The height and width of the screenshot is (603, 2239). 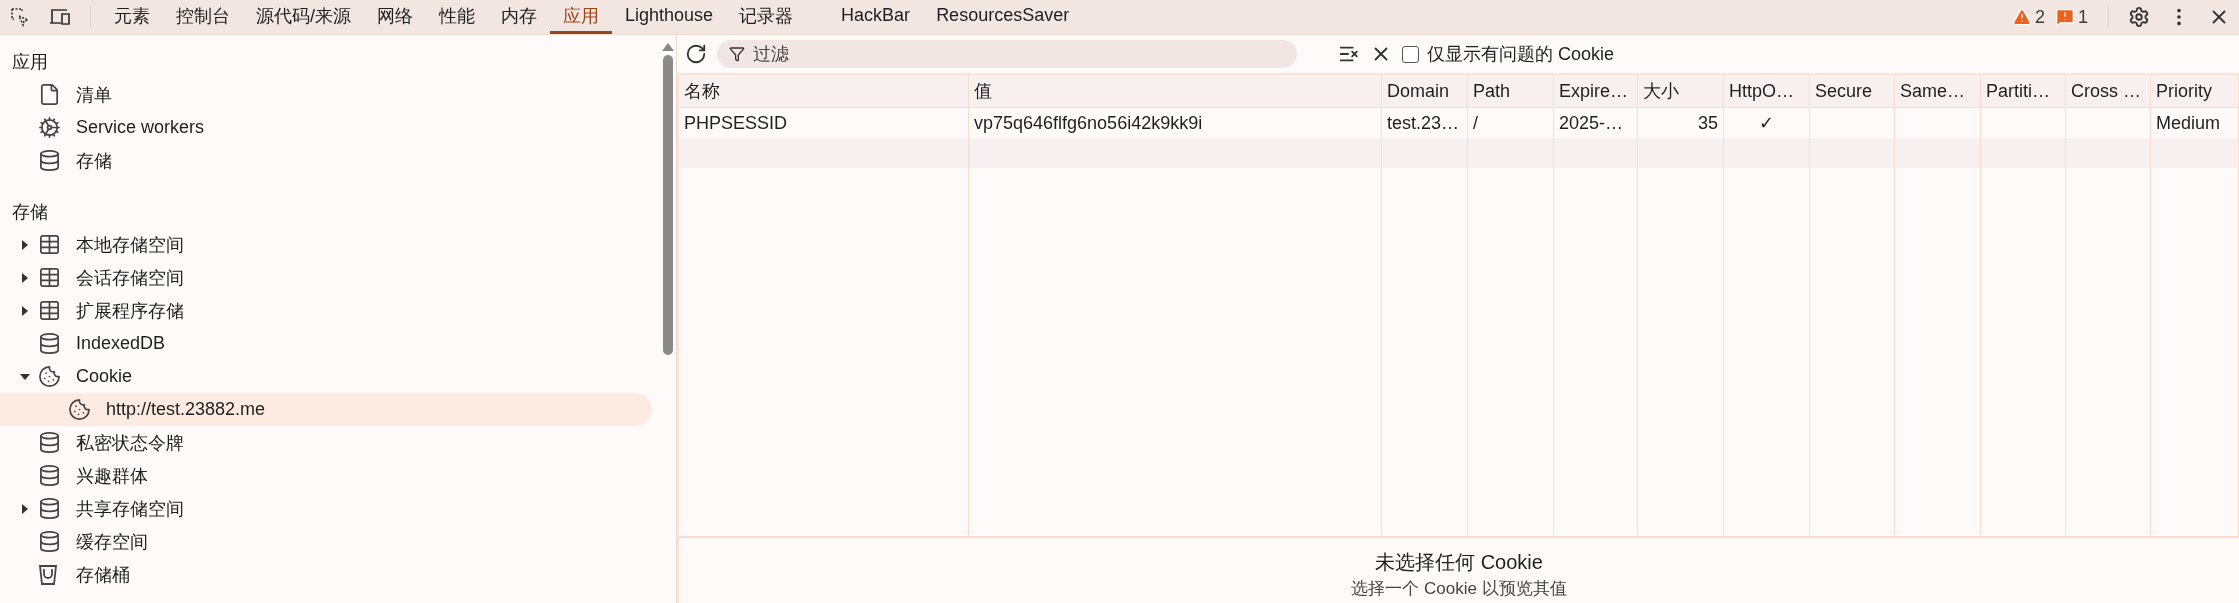 I want to click on tree-item-label: IndexedDB, so click(x=121, y=343).